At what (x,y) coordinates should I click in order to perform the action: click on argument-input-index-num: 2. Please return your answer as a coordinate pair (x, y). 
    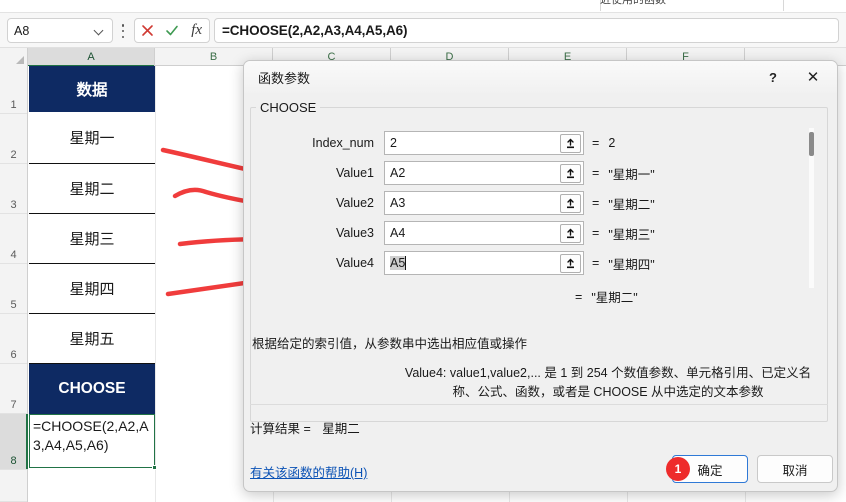
    Looking at the image, I should click on (484, 143).